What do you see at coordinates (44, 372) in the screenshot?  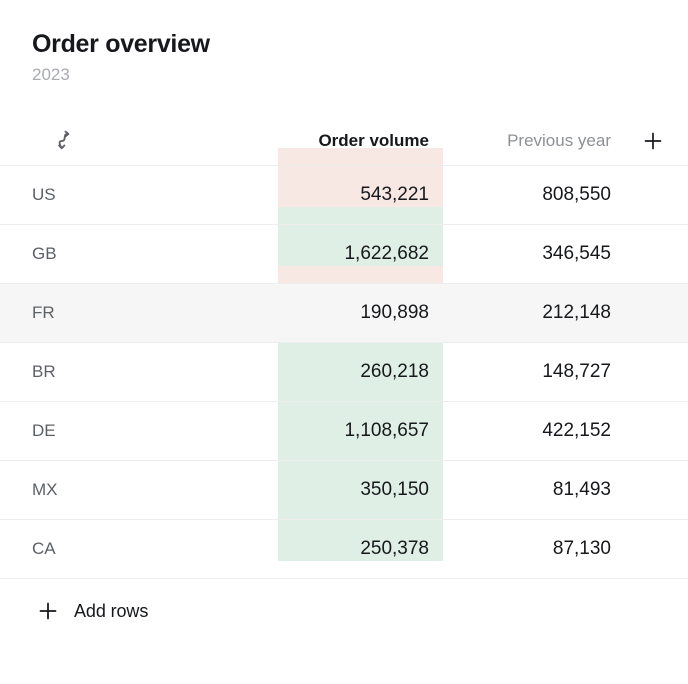 I see `row-label: BR` at bounding box center [44, 372].